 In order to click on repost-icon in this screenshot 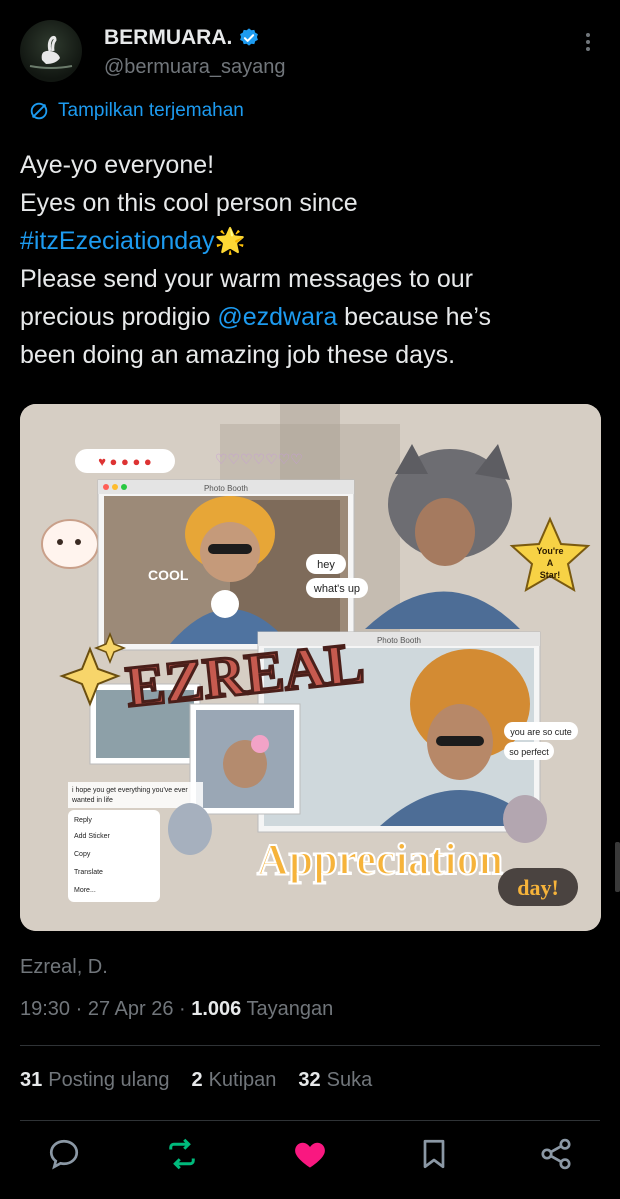, I will do `click(182, 1154)`.